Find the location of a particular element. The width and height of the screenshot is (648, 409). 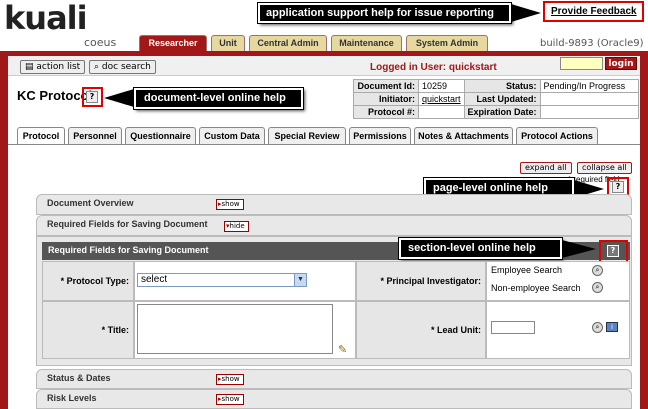

employee-search-icon: ⌕ is located at coordinates (597, 270).